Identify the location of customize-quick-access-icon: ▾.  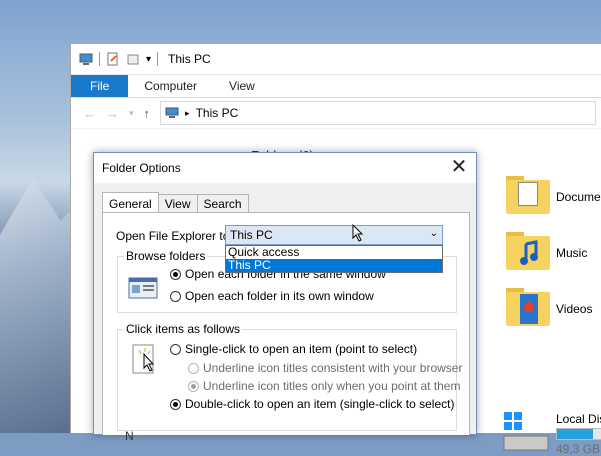
(148, 59).